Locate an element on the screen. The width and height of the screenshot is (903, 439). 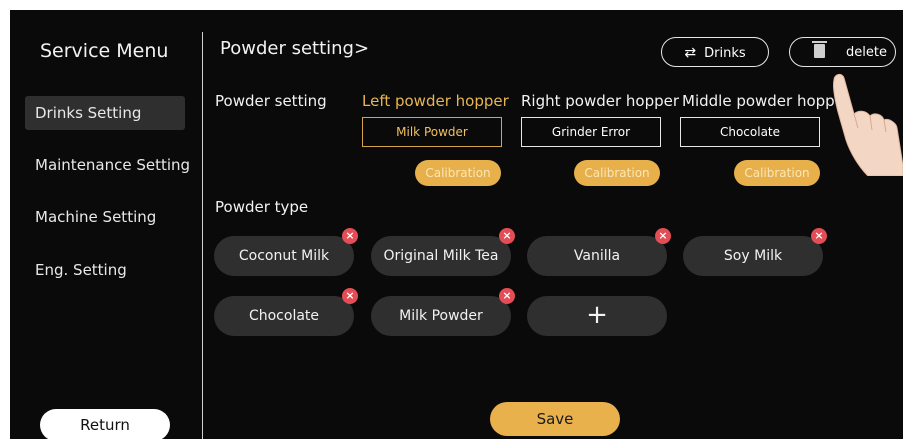
right-hopper-select: Grinder Error is located at coordinates (591, 132).